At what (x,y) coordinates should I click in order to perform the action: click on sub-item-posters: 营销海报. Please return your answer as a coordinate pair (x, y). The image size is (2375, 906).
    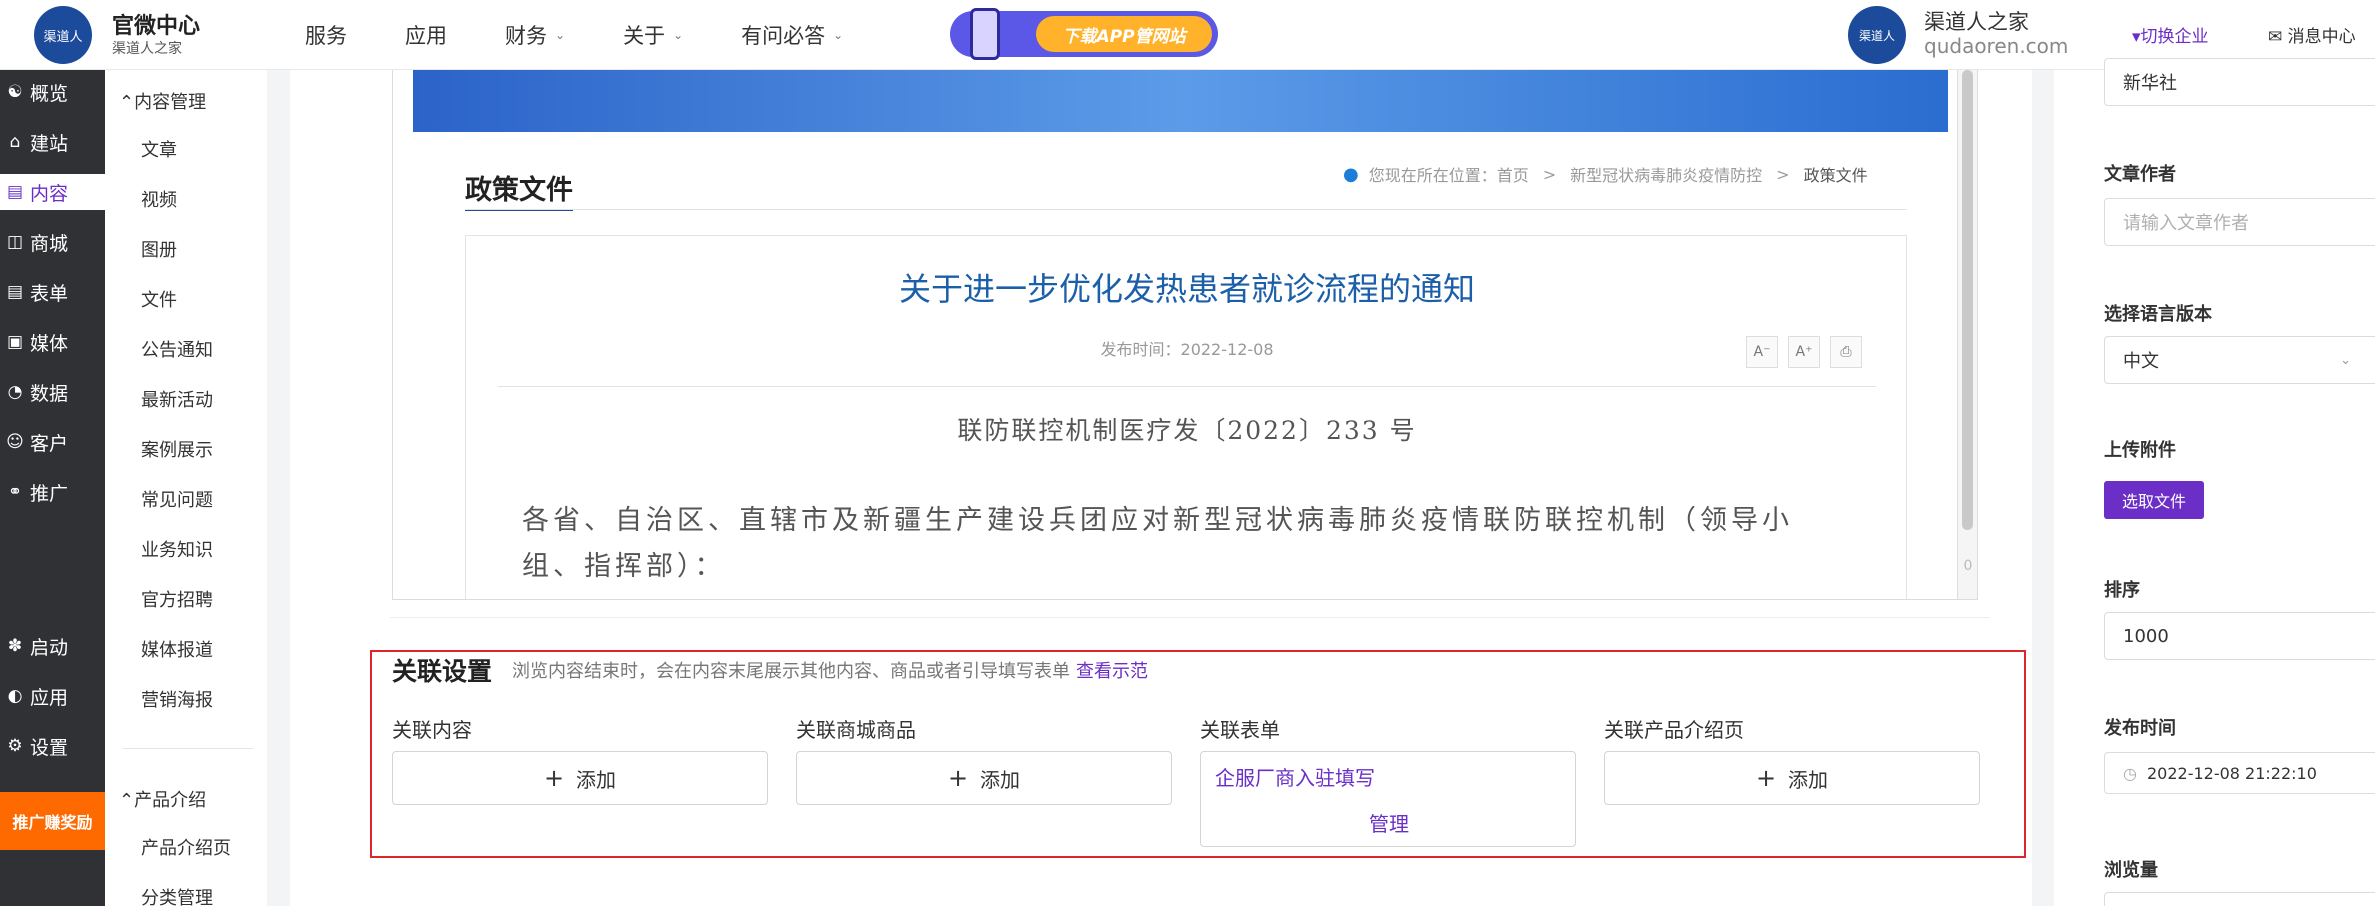
    Looking at the image, I should click on (177, 699).